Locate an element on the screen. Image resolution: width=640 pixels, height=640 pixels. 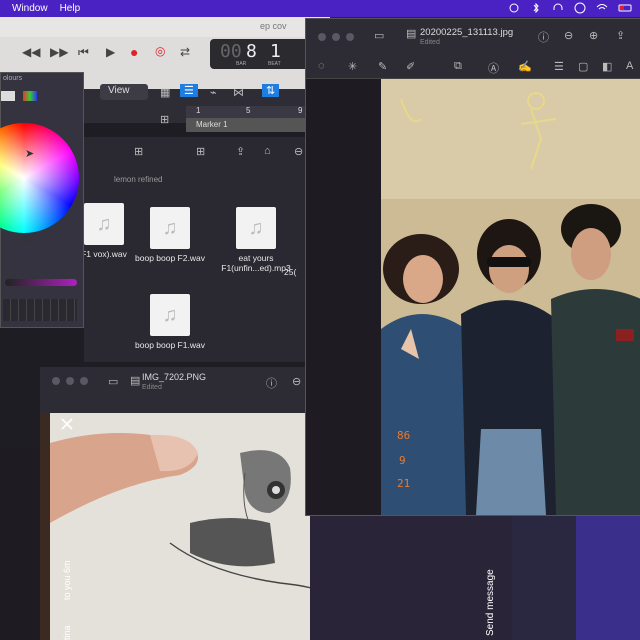
lcd-beat: 1 is located at coordinates (275, 51).